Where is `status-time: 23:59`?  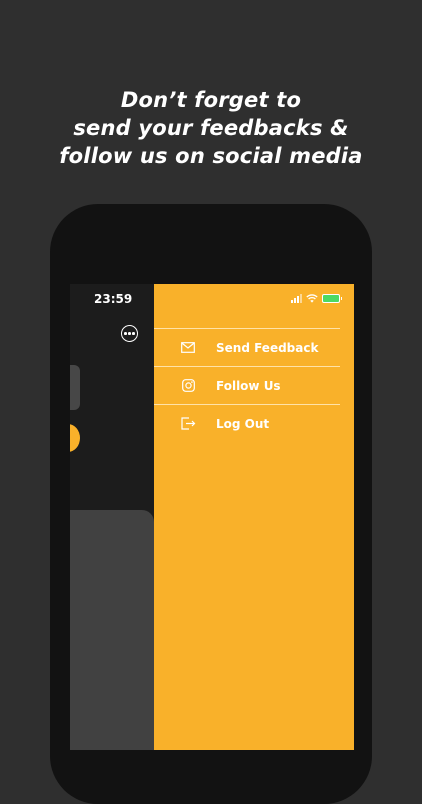
status-time: 23:59 is located at coordinates (113, 299).